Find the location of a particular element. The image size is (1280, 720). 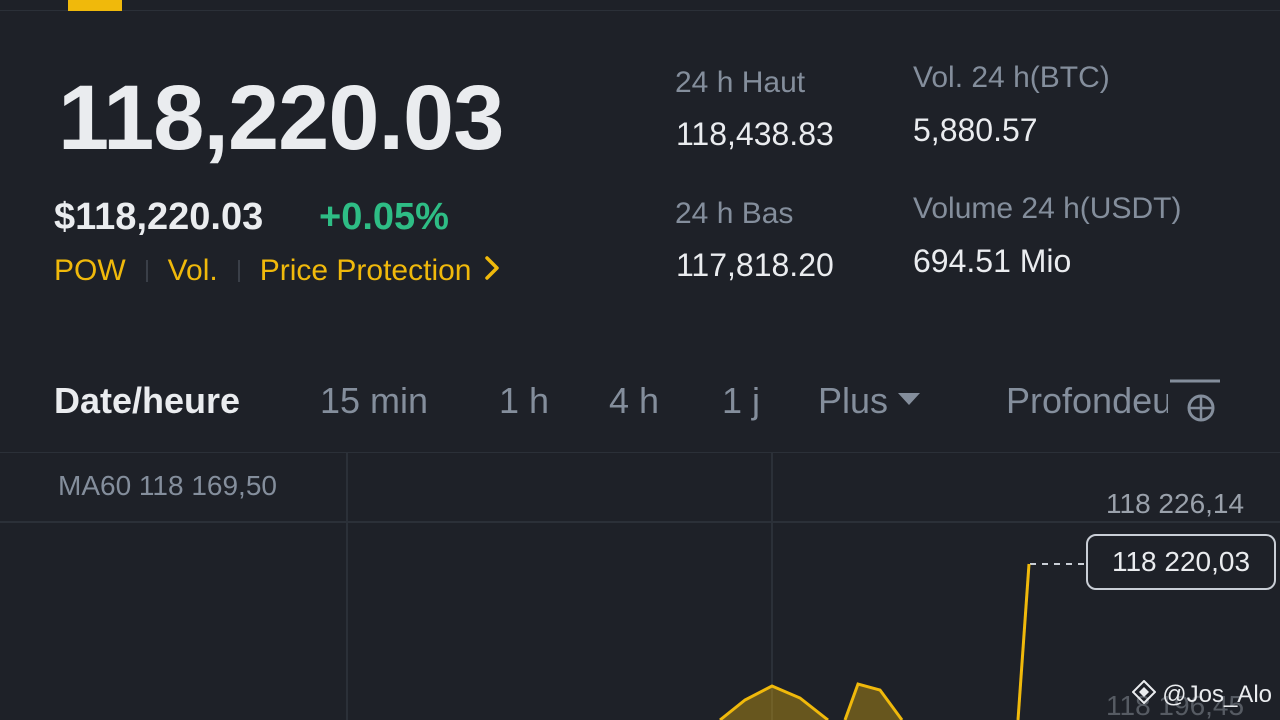

low-24h-label: 24 h Bas is located at coordinates (734, 213).